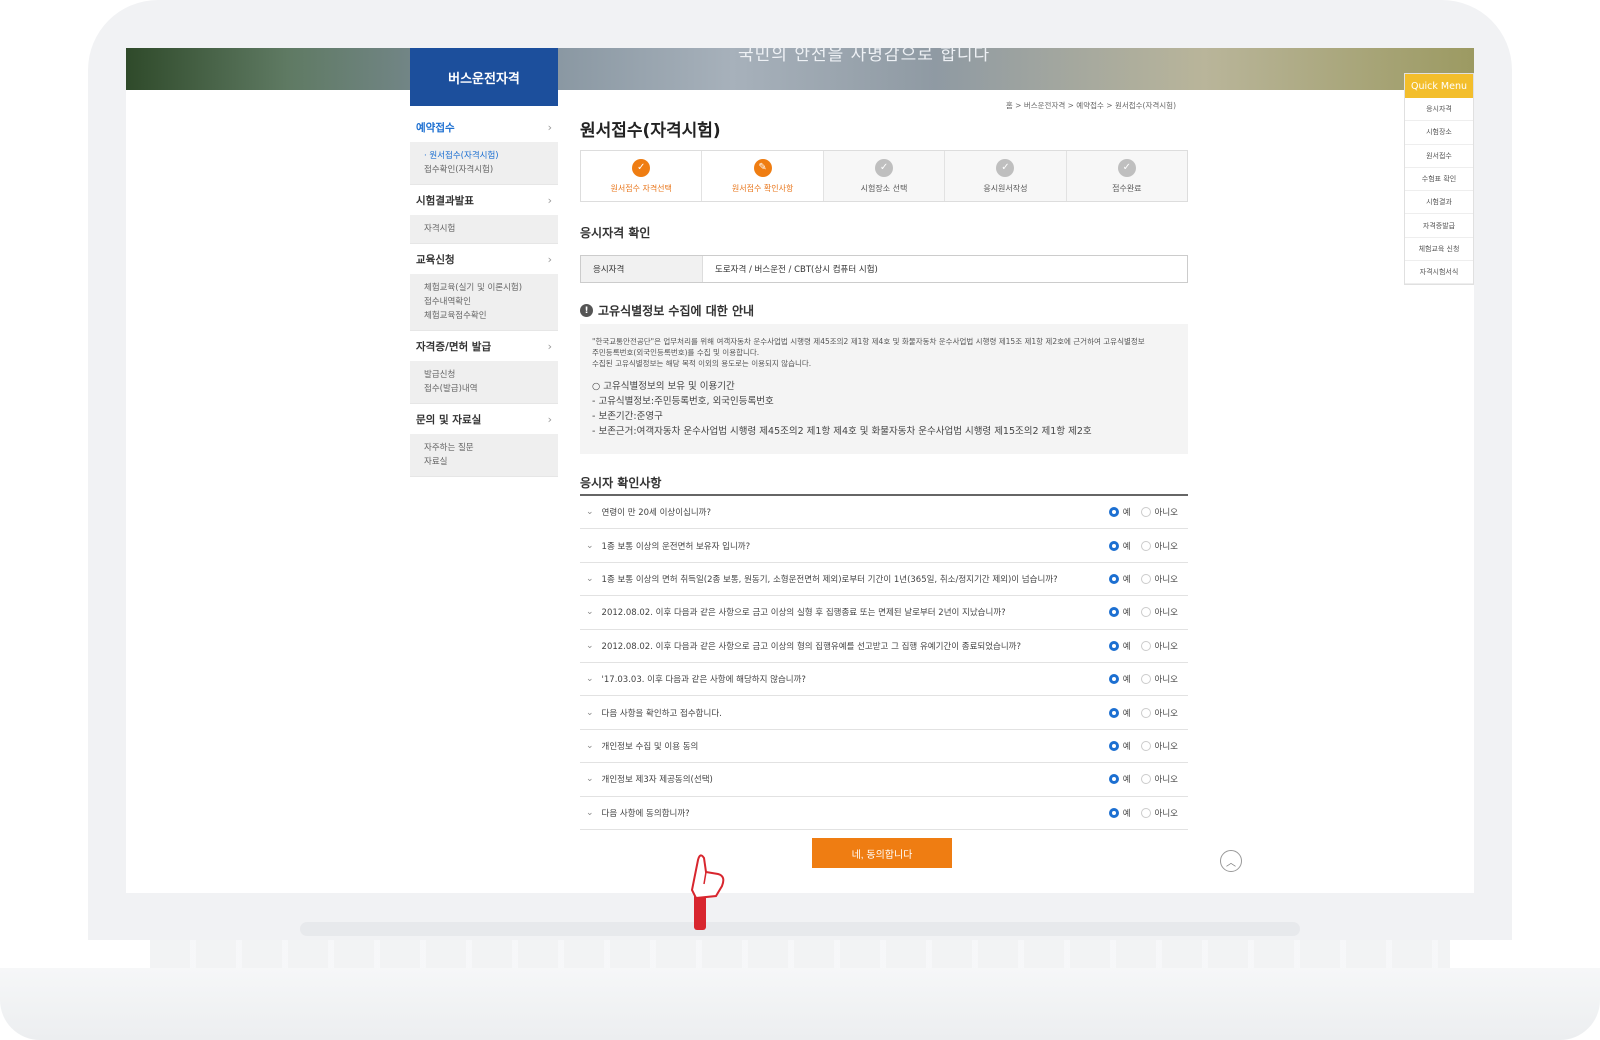  Describe the element at coordinates (1231, 861) in the screenshot. I see `scroll-top-button: ︿` at that location.